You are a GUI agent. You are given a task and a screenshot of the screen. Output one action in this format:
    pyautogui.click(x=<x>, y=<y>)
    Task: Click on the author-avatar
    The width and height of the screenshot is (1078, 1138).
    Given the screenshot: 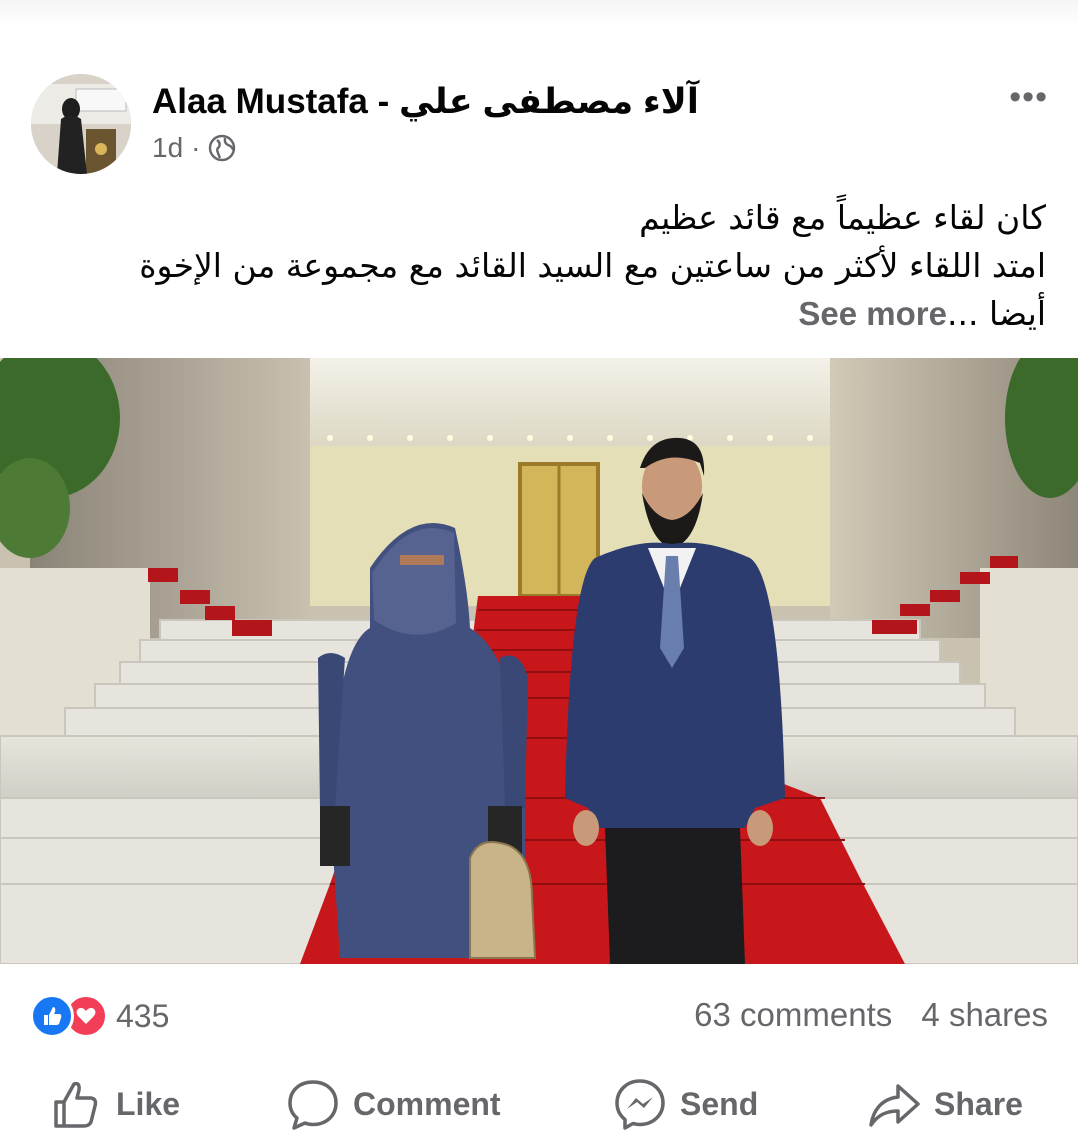 What is the action you would take?
    pyautogui.click(x=81, y=124)
    